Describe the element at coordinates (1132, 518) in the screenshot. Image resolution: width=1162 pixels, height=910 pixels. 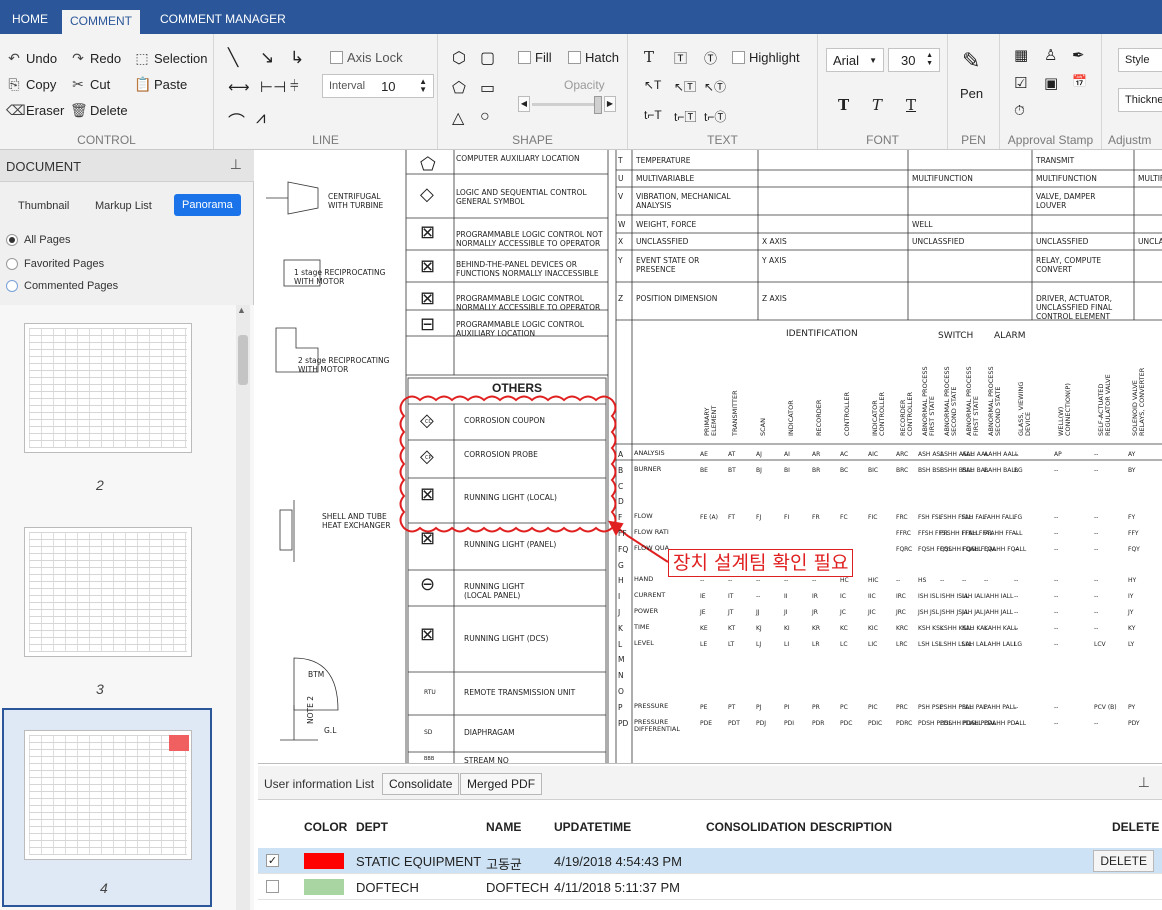
I see `identification-code: FY` at that location.